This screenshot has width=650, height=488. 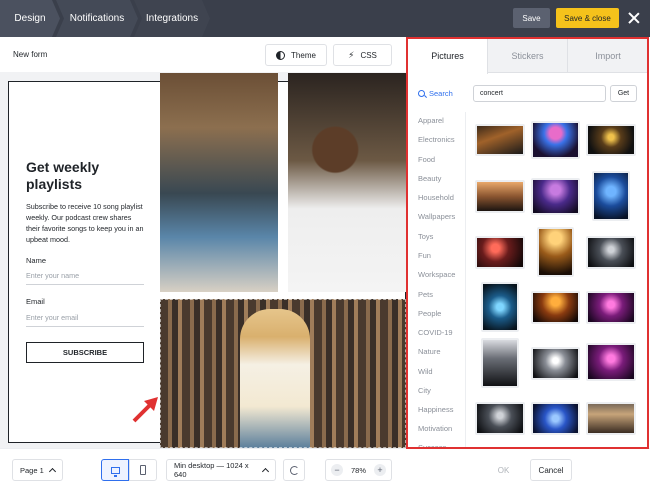 I want to click on category-fun: Fun, so click(x=424, y=255).